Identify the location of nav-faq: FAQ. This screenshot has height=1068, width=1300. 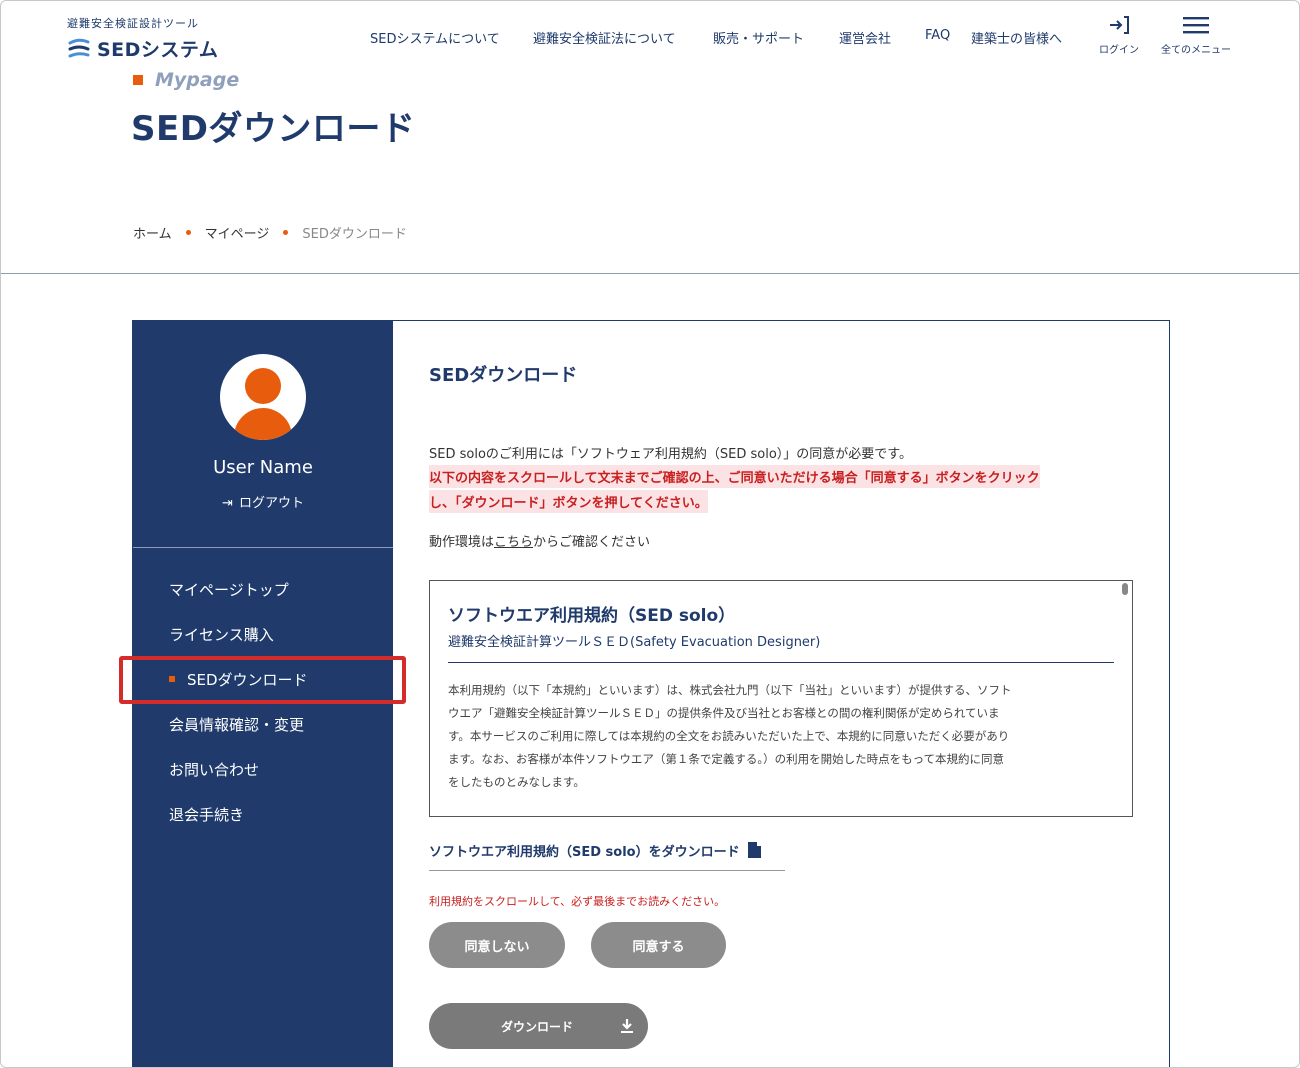
(937, 35).